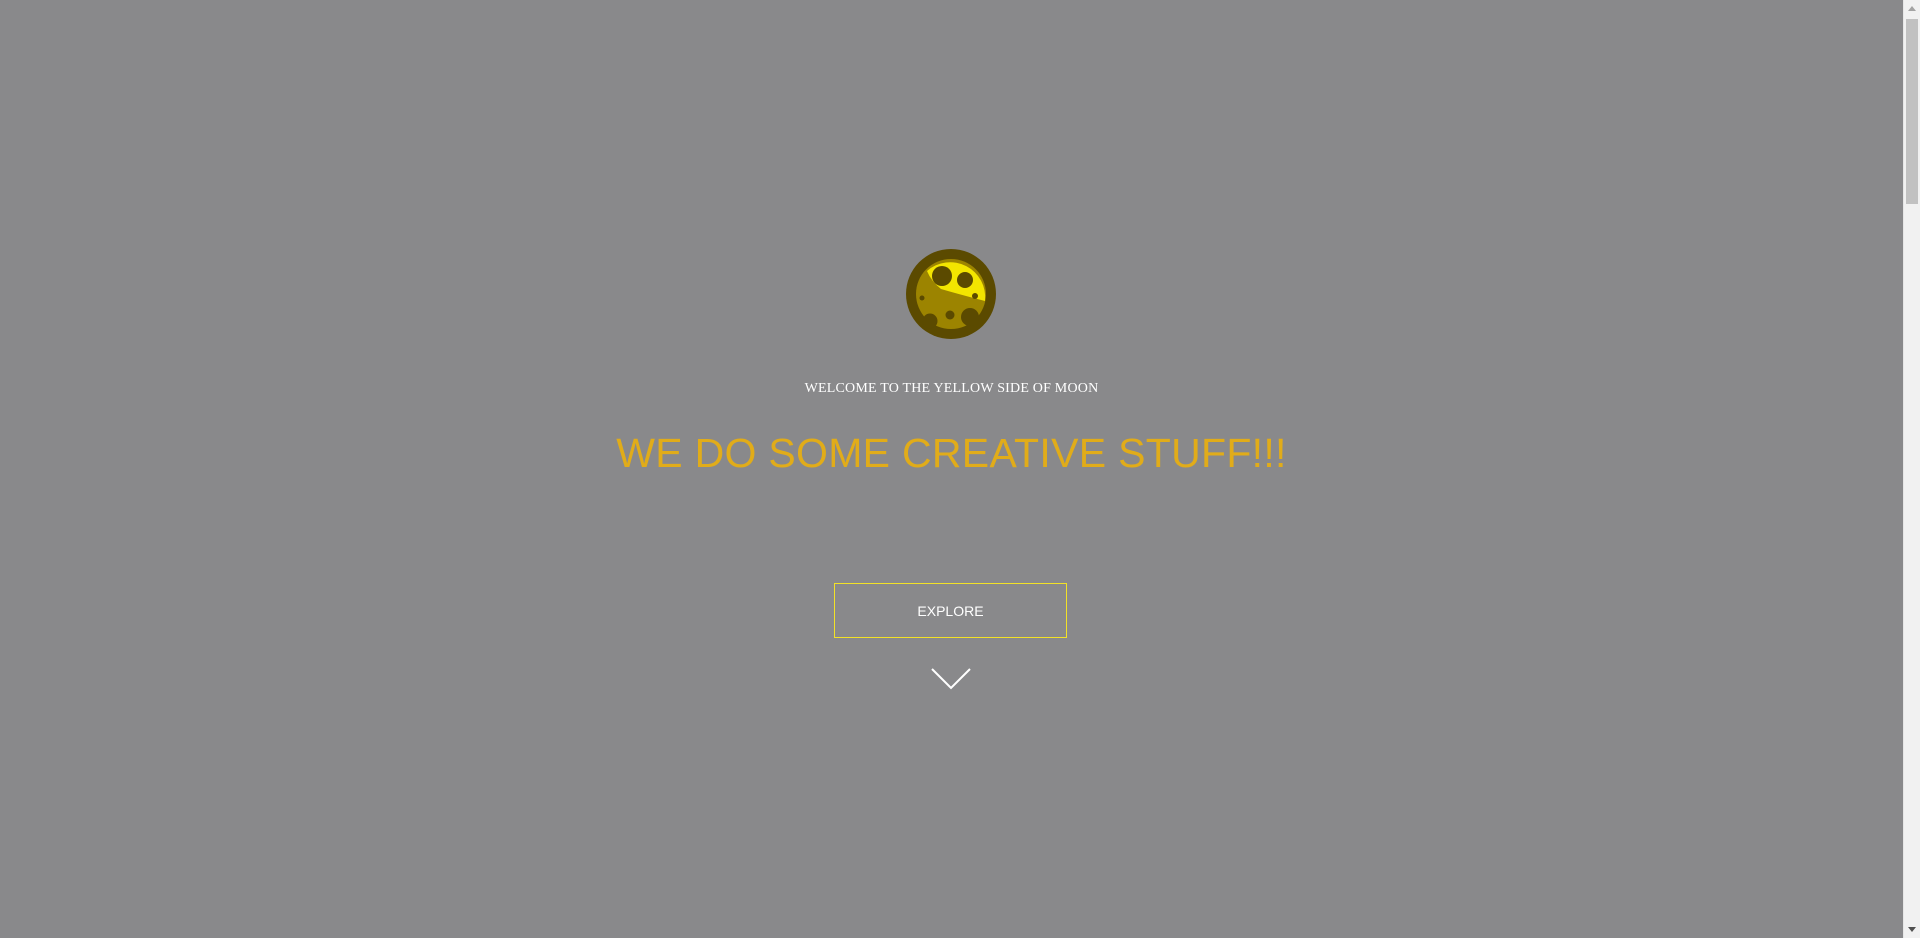 This screenshot has width=1920, height=938. What do you see at coordinates (1912, 8) in the screenshot?
I see `arrow-up-icon` at bounding box center [1912, 8].